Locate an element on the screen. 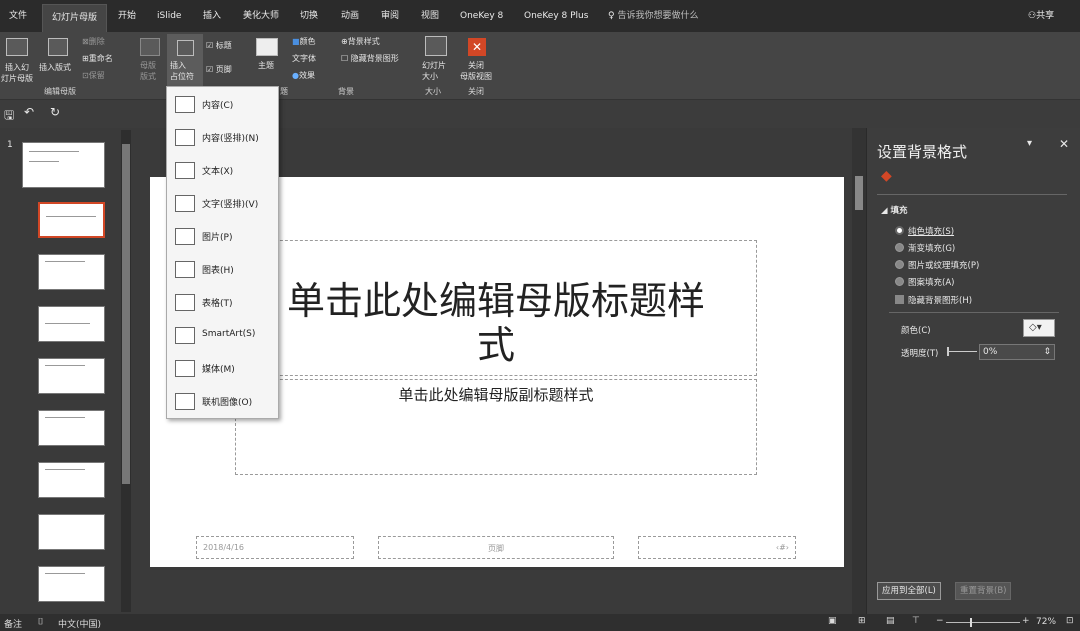  hide-bg-checkbox: ☐ 隐藏背景图形 is located at coordinates (370, 58).